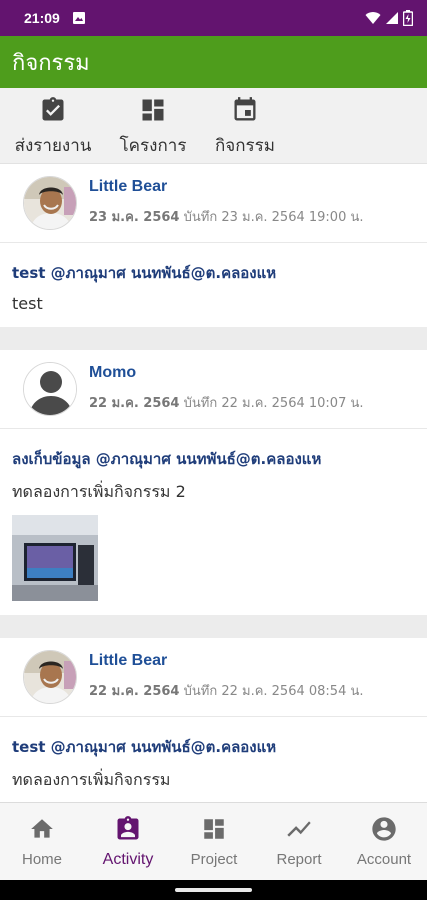 The width and height of the screenshot is (427, 900). What do you see at coordinates (42, 841) in the screenshot?
I see `nav-home: Home` at bounding box center [42, 841].